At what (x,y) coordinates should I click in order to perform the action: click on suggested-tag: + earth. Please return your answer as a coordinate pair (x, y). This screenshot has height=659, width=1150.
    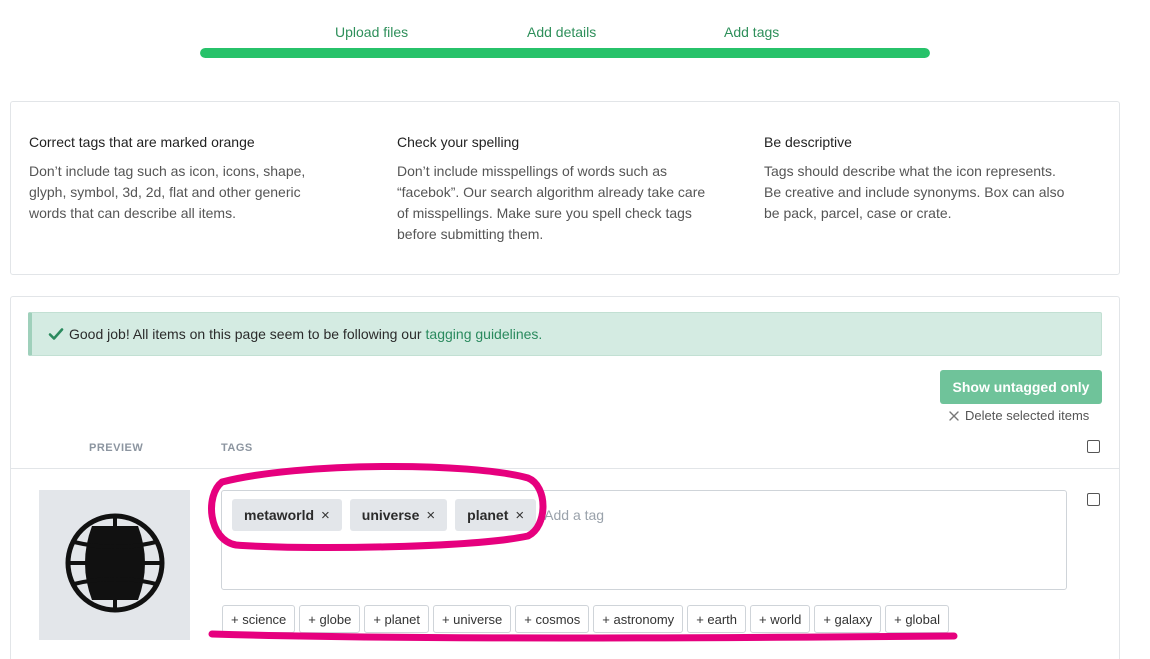
    Looking at the image, I should click on (717, 619).